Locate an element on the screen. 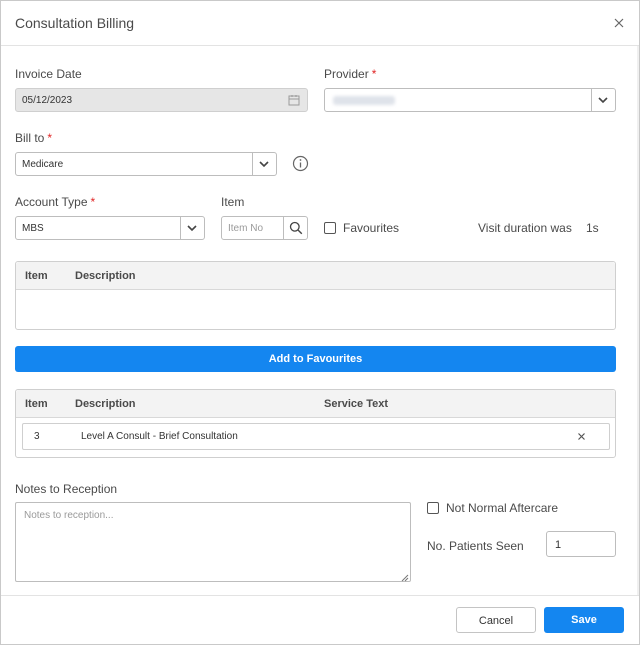 This screenshot has height=645, width=640. info-icon is located at coordinates (300, 165).